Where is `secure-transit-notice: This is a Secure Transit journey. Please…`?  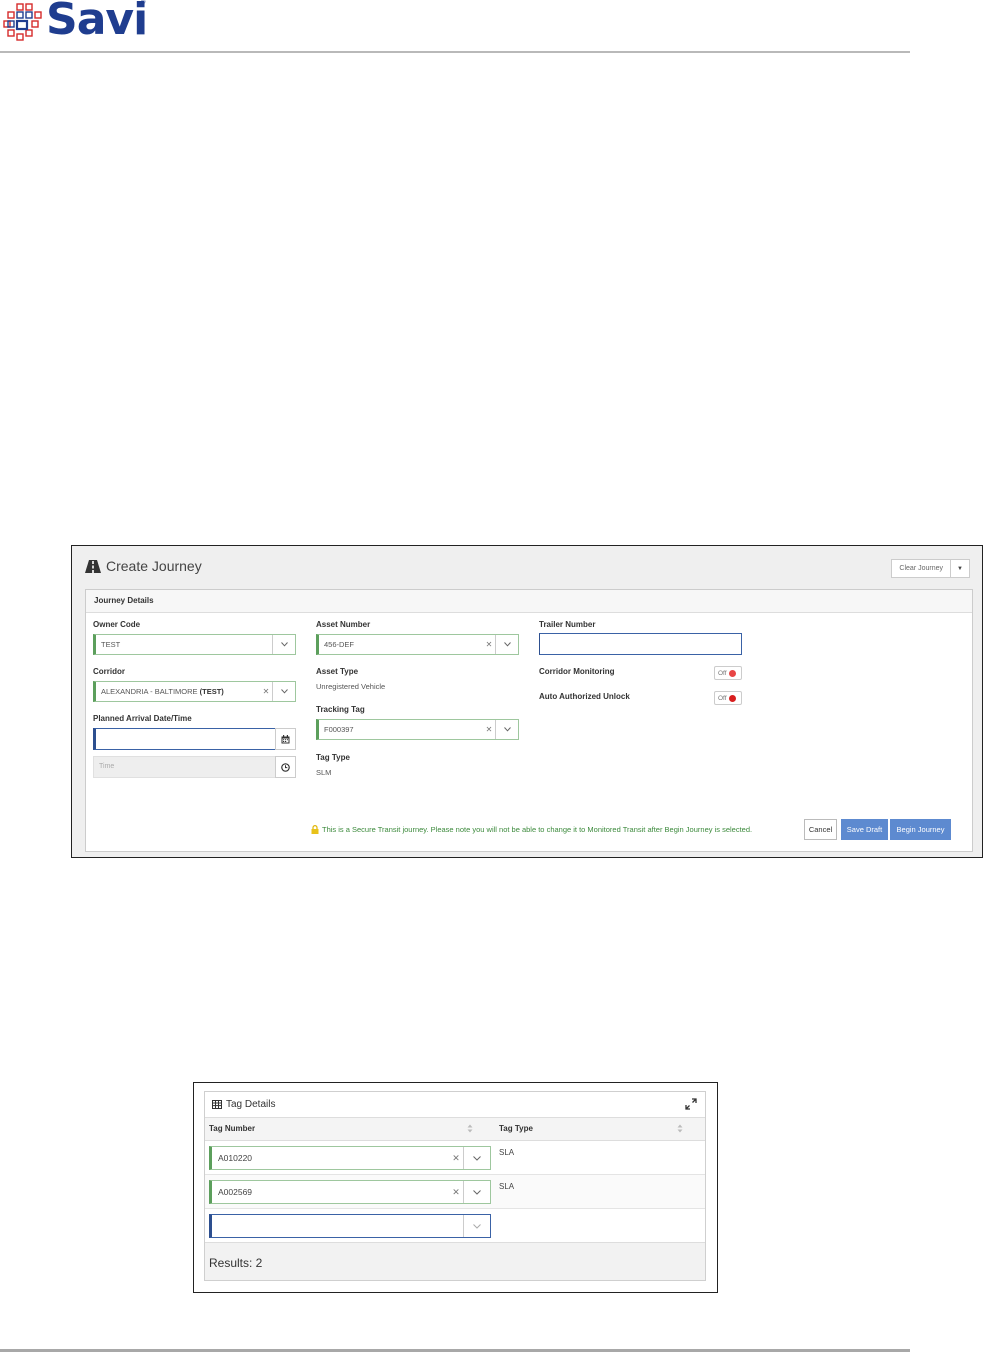
secure-transit-notice: This is a Secure Transit journey. Please… is located at coordinates (531, 829).